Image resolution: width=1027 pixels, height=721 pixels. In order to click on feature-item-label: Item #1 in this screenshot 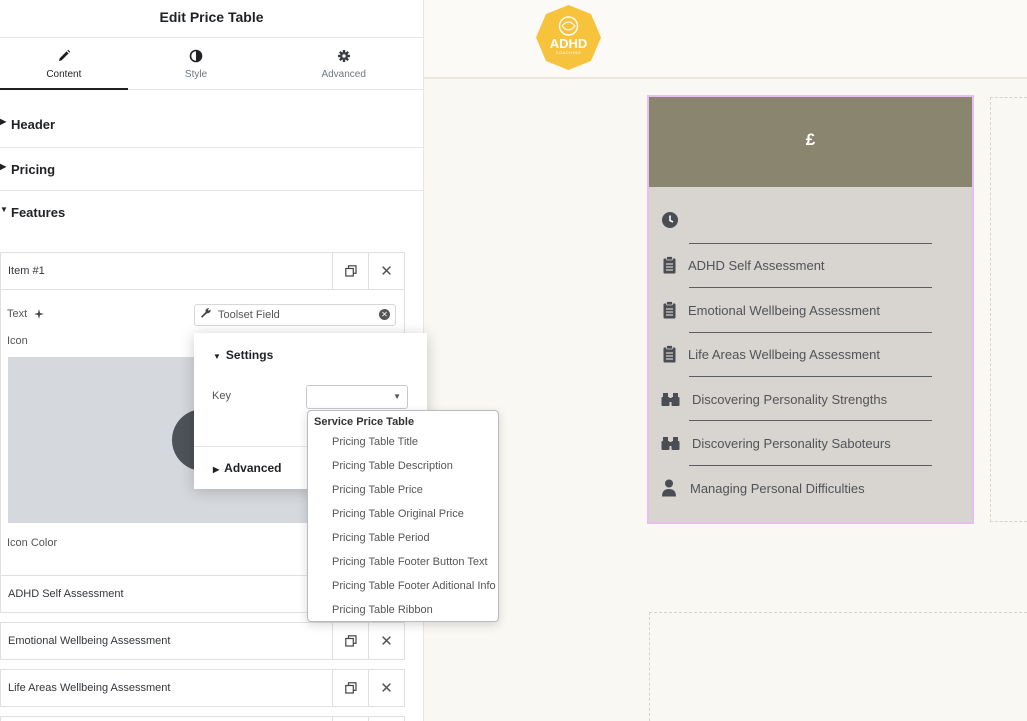, I will do `click(26, 271)`.